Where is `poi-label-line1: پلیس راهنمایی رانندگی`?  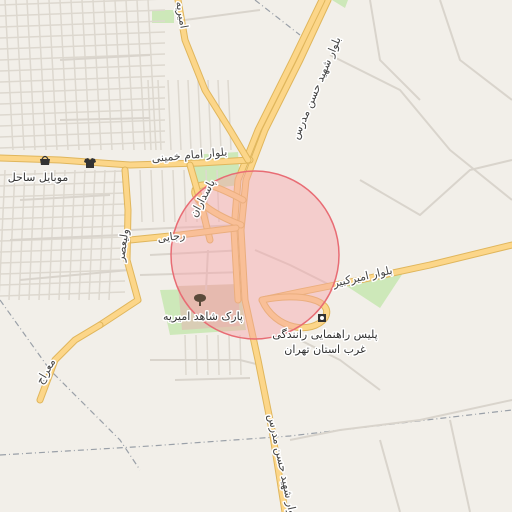
poi-label-line1: پلیس راهنمایی رانندگی is located at coordinates (324, 334).